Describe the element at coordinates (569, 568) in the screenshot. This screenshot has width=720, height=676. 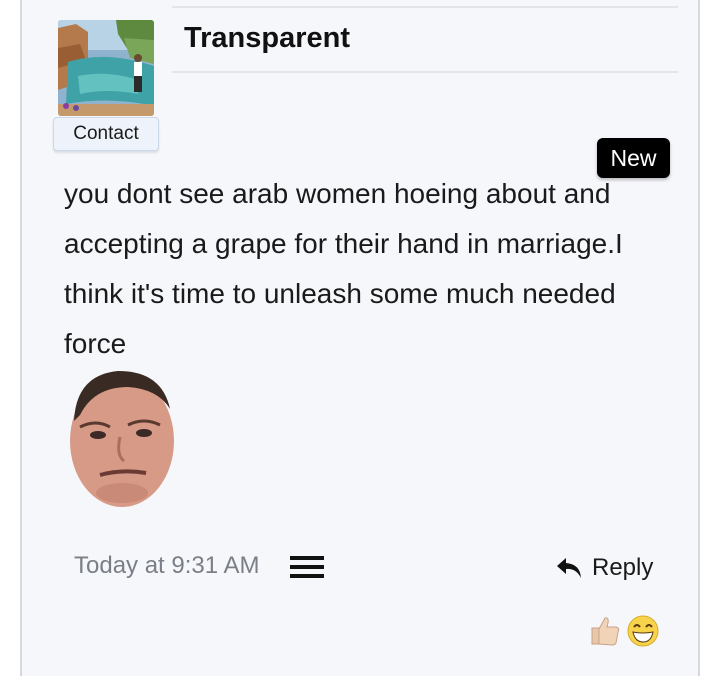
I see `reply-arrow-icon` at that location.